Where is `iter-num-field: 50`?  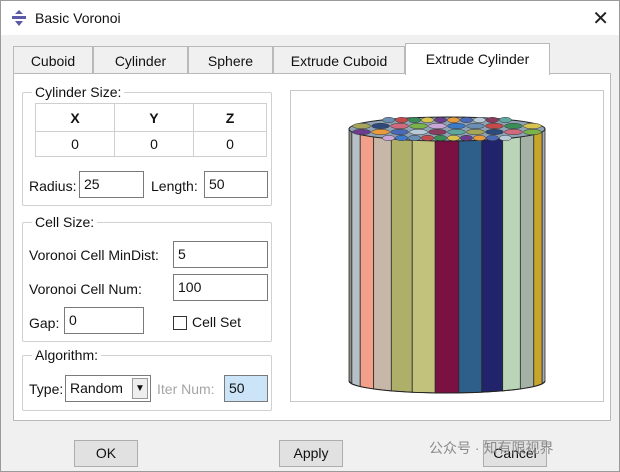 iter-num-field: 50 is located at coordinates (246, 388).